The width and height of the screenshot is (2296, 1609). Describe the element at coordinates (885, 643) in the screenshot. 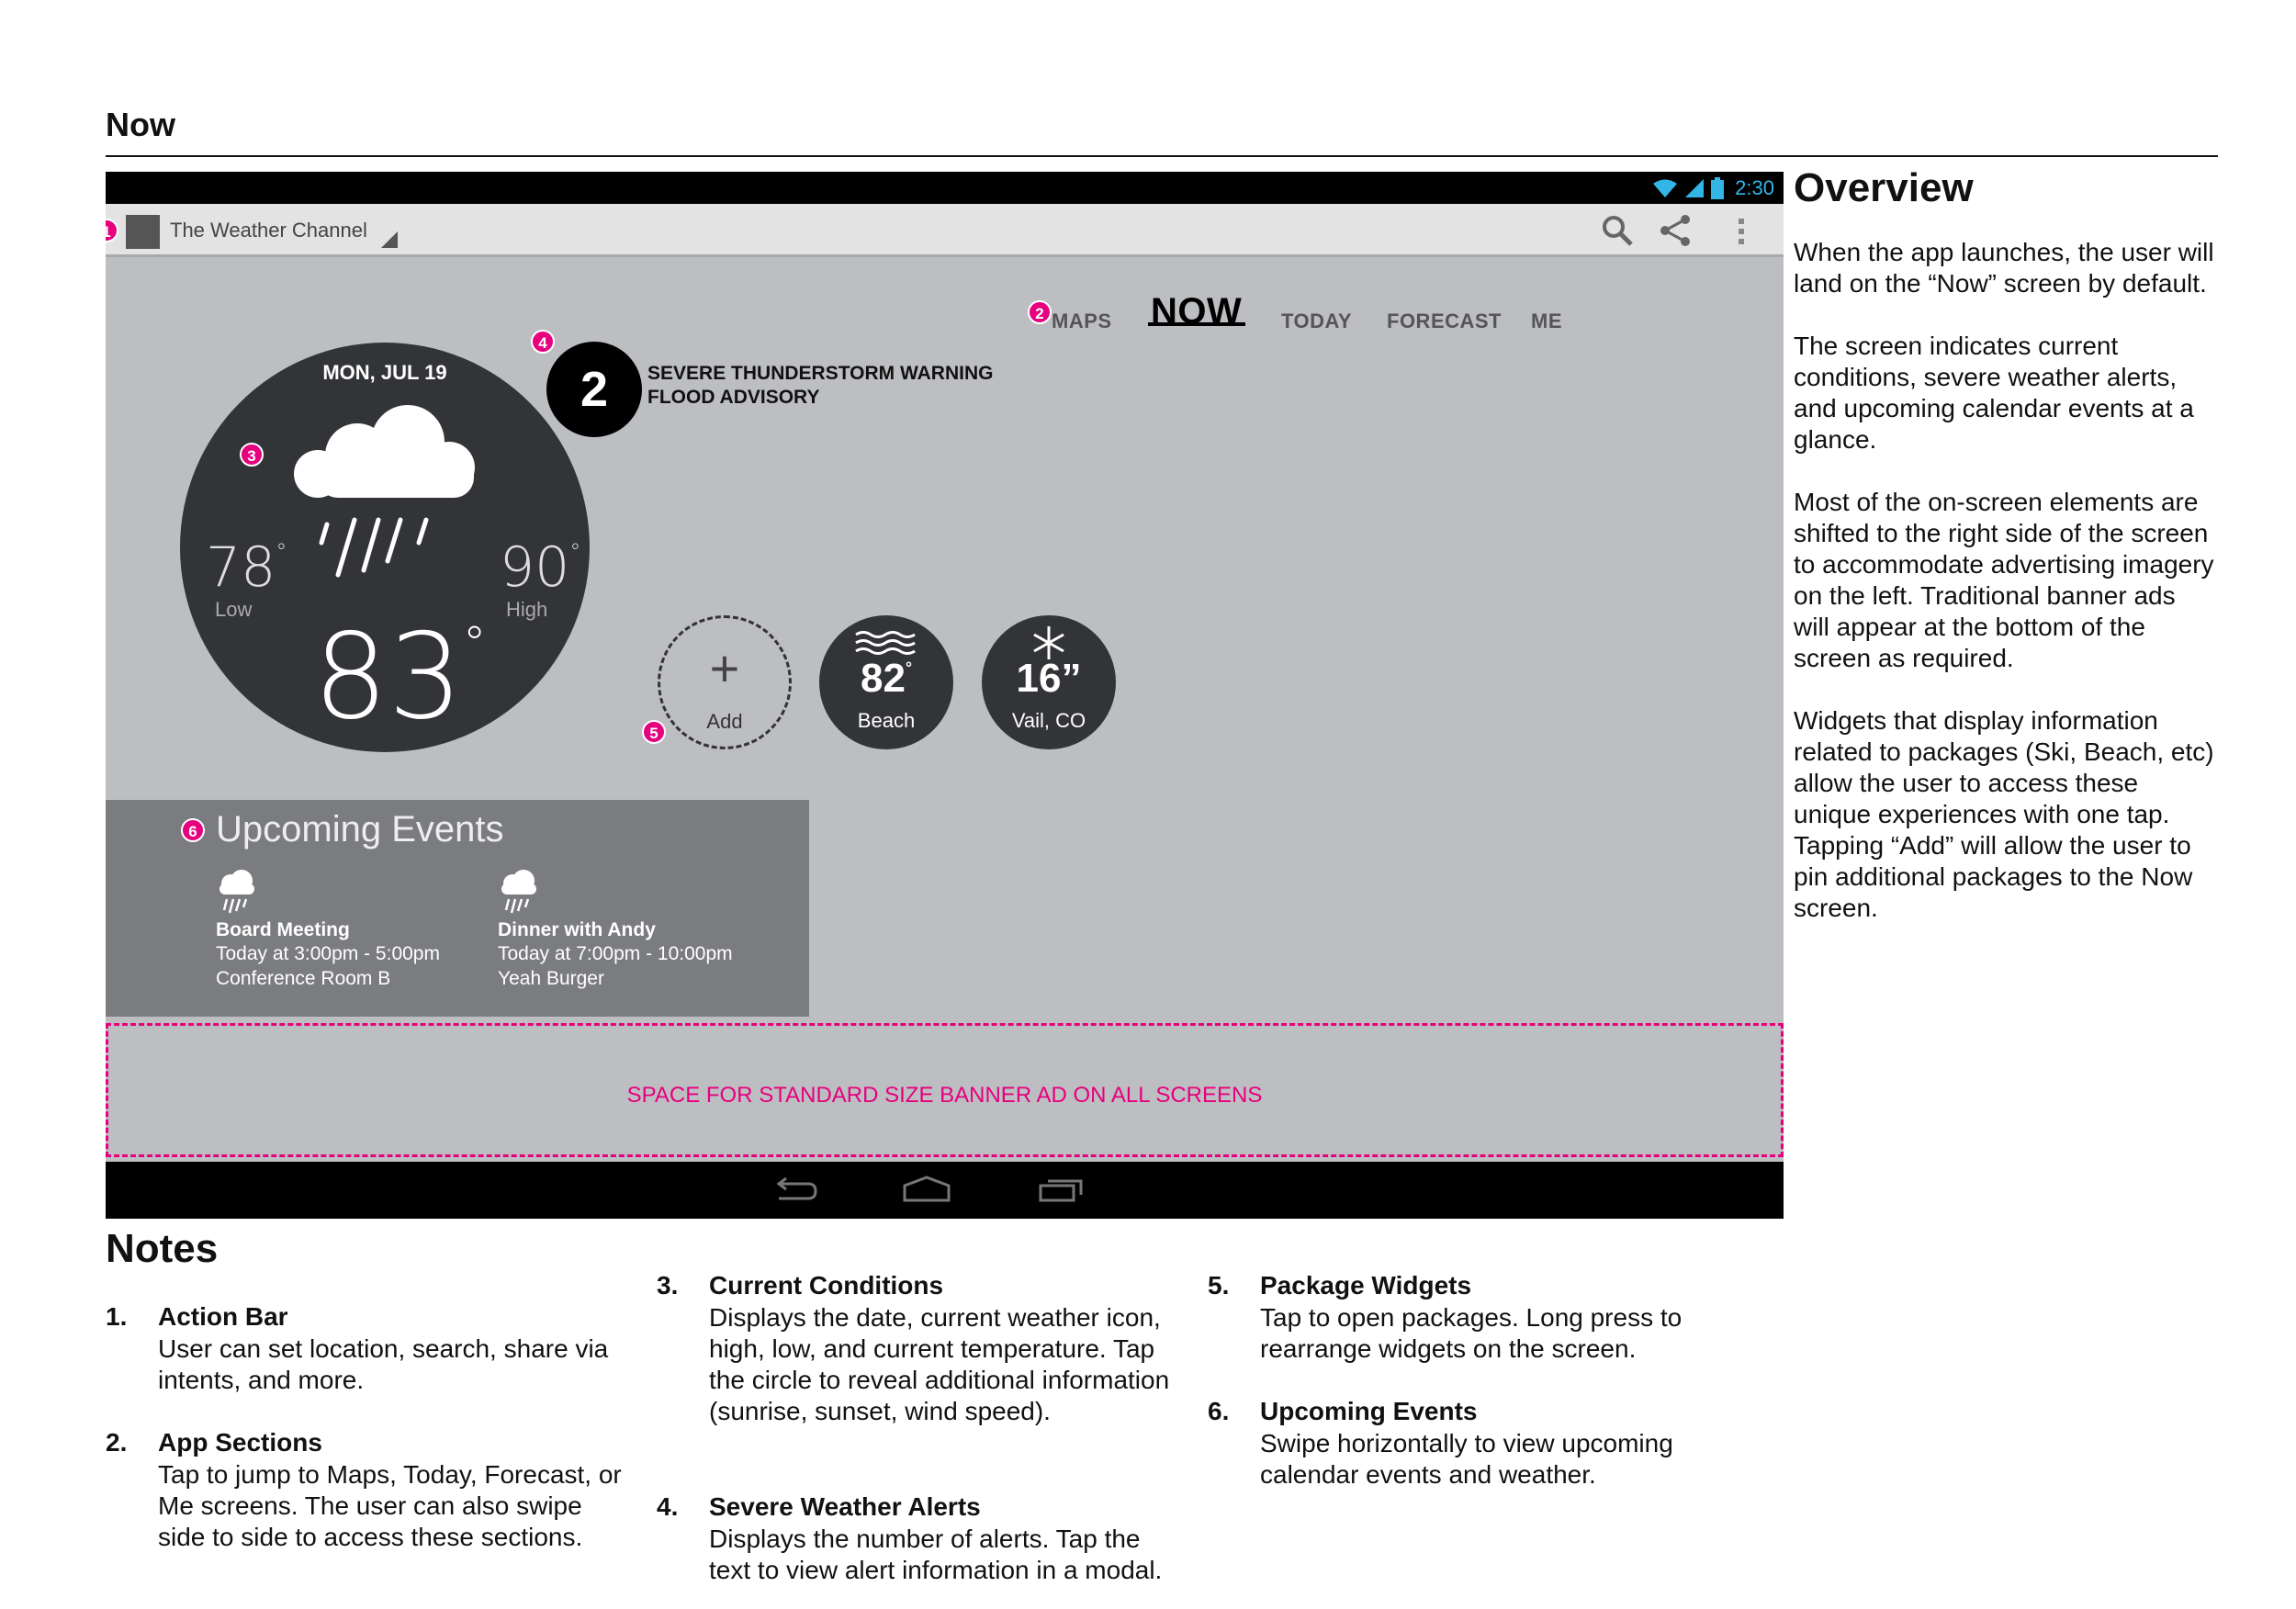

I see `waves-icon` at that location.